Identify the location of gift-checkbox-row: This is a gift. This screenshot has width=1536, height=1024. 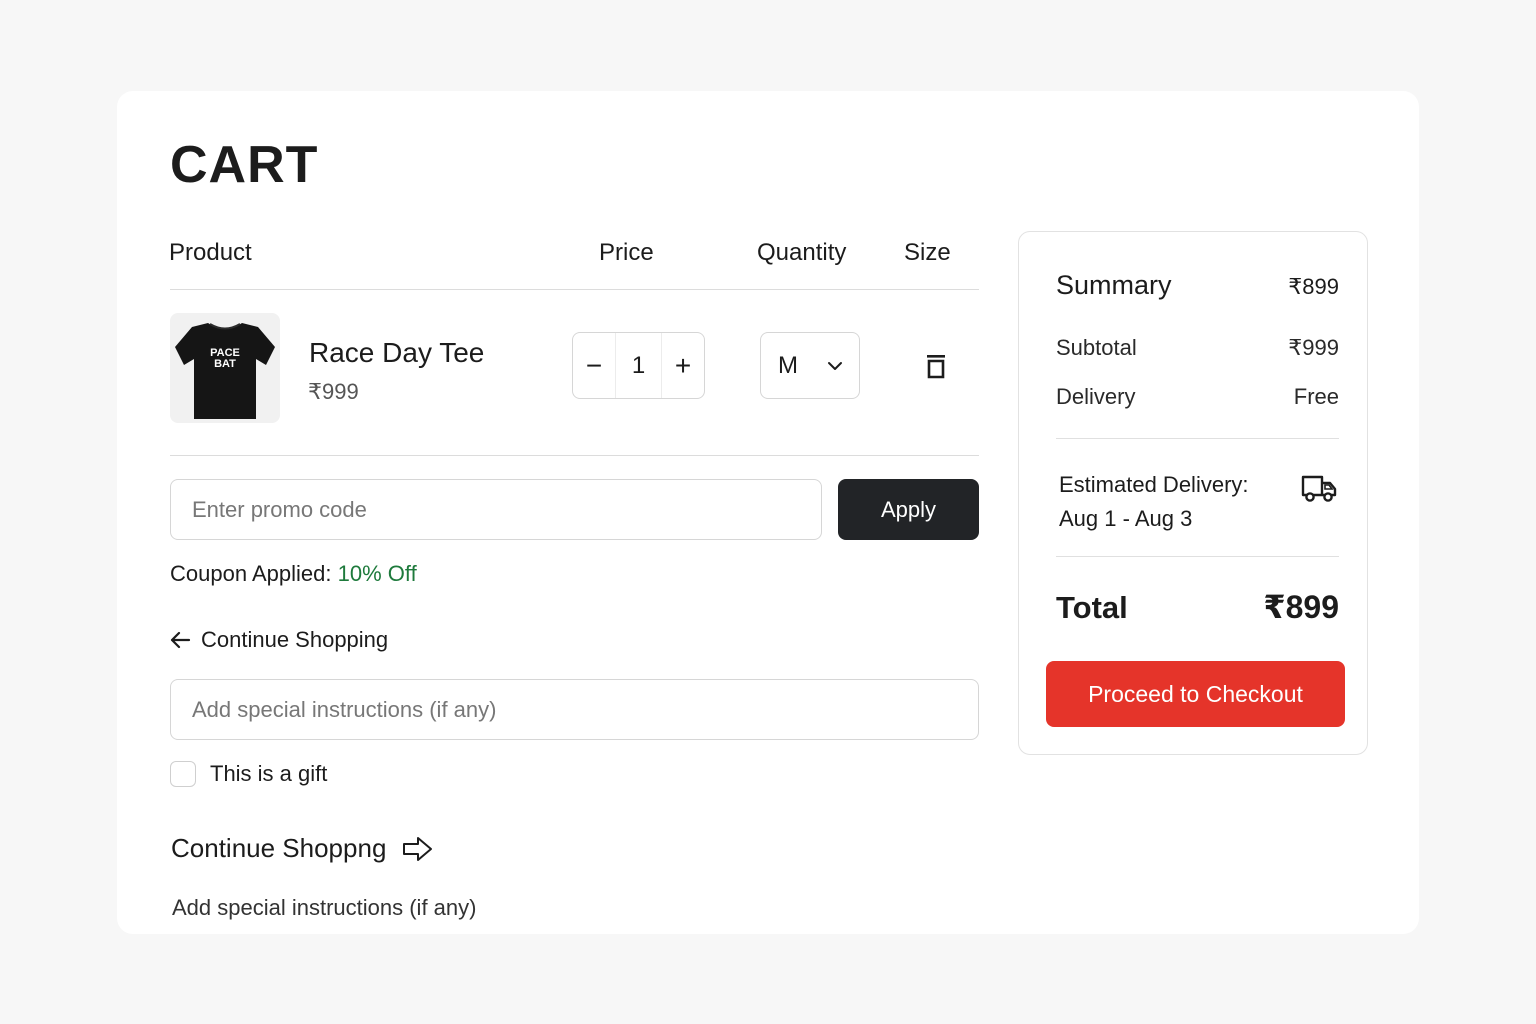
(248, 774).